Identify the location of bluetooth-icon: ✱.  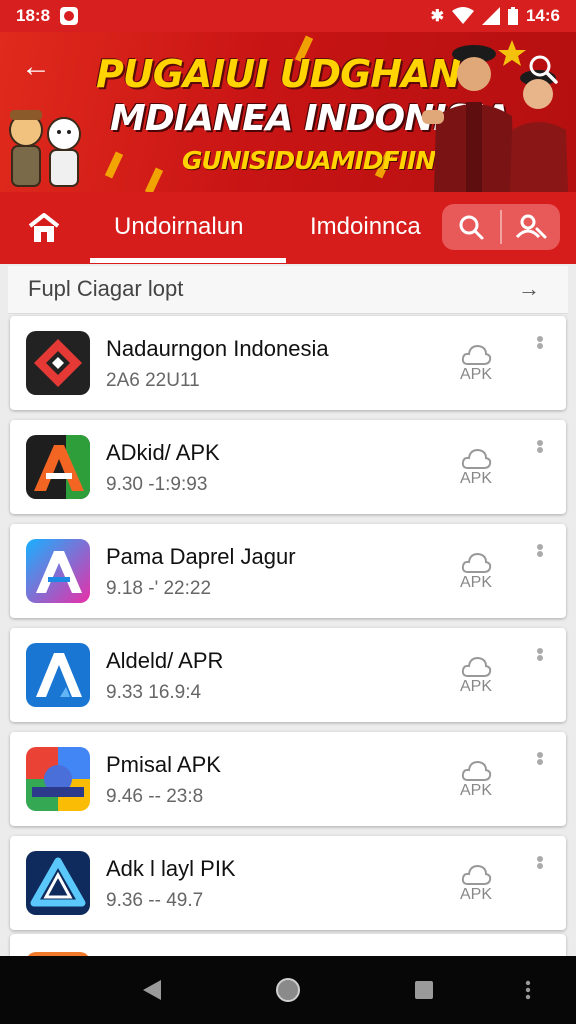
(437, 16).